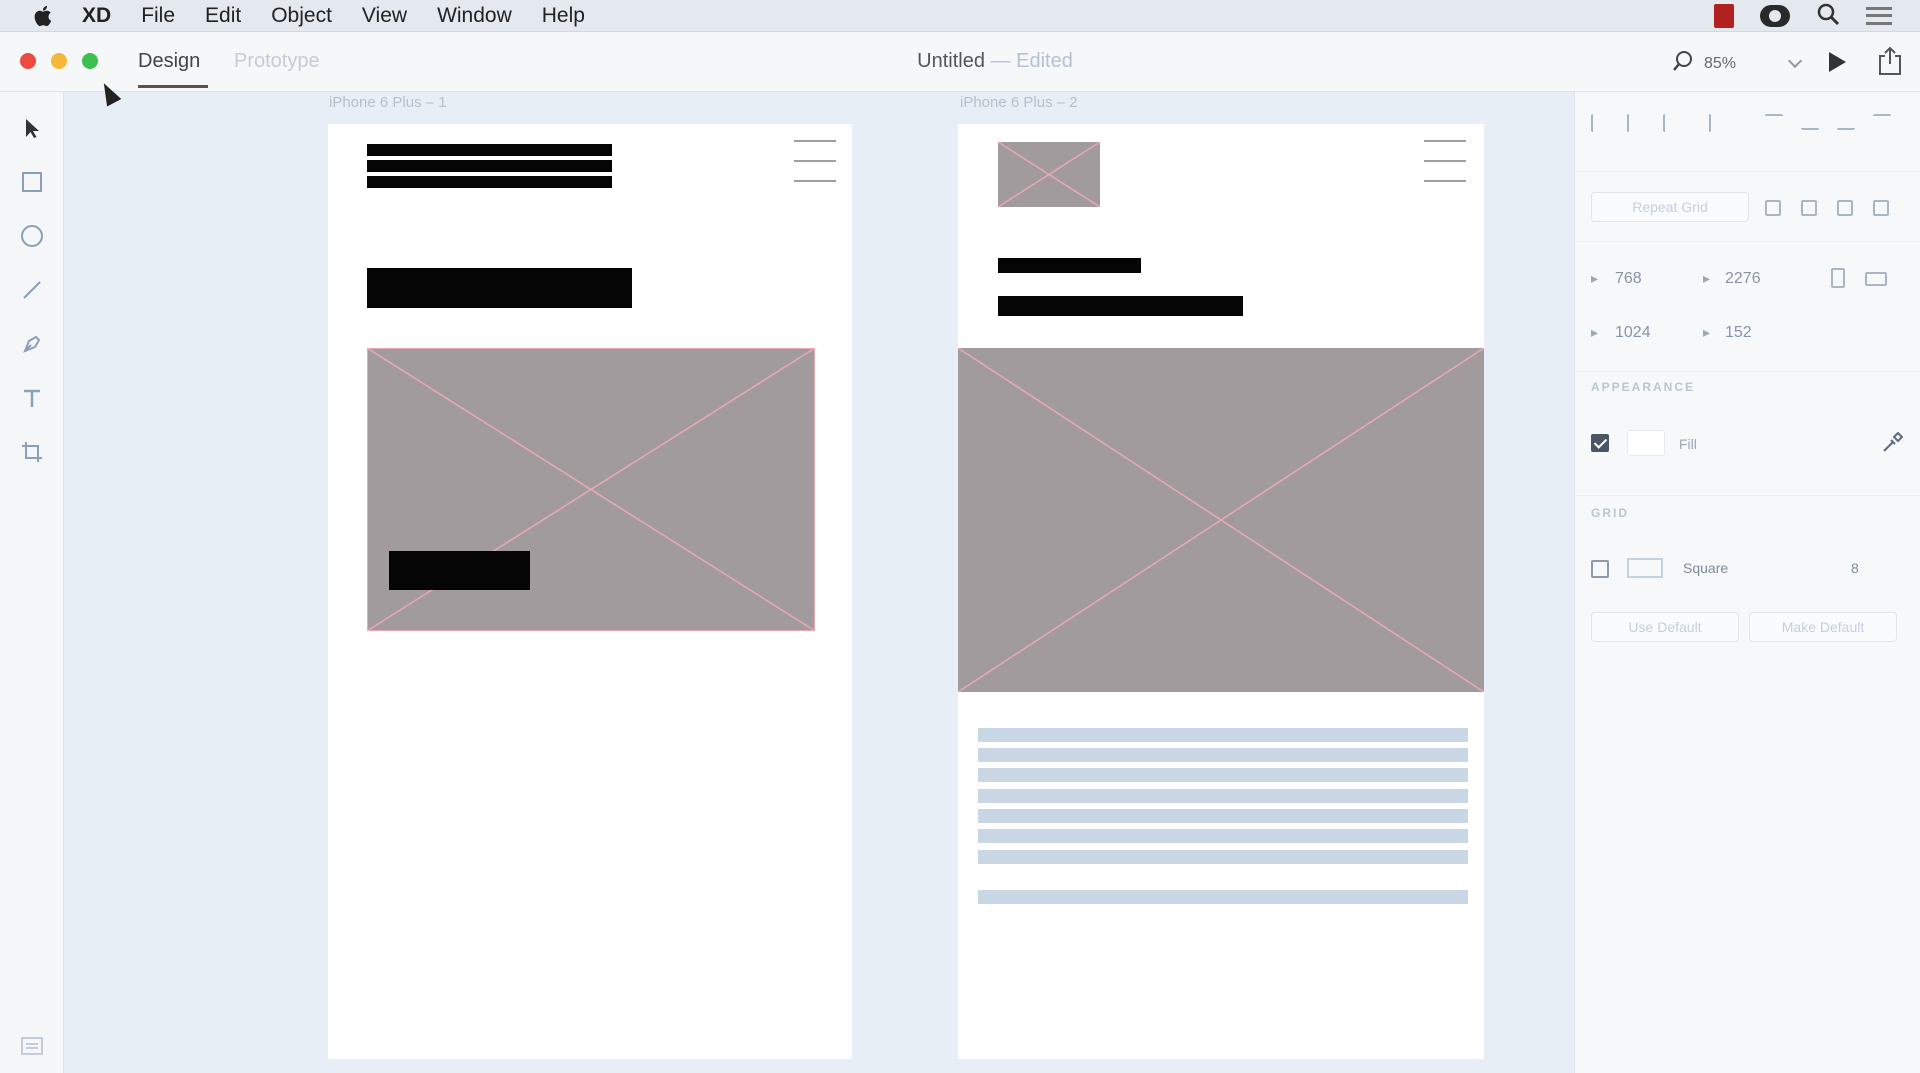 This screenshot has height=1073, width=1920. Describe the element at coordinates (1892, 445) in the screenshot. I see `eyedropper-icon` at that location.